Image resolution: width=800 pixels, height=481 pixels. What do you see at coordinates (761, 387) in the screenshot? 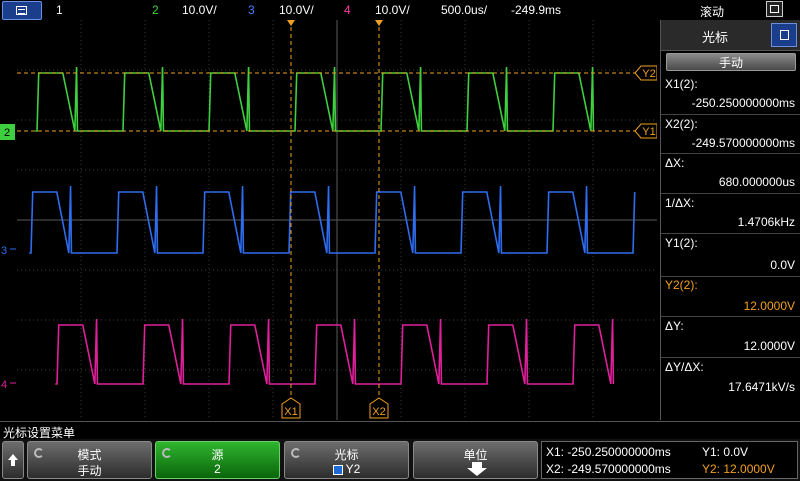
I see `dydx-value: 17.6471kV/s` at bounding box center [761, 387].